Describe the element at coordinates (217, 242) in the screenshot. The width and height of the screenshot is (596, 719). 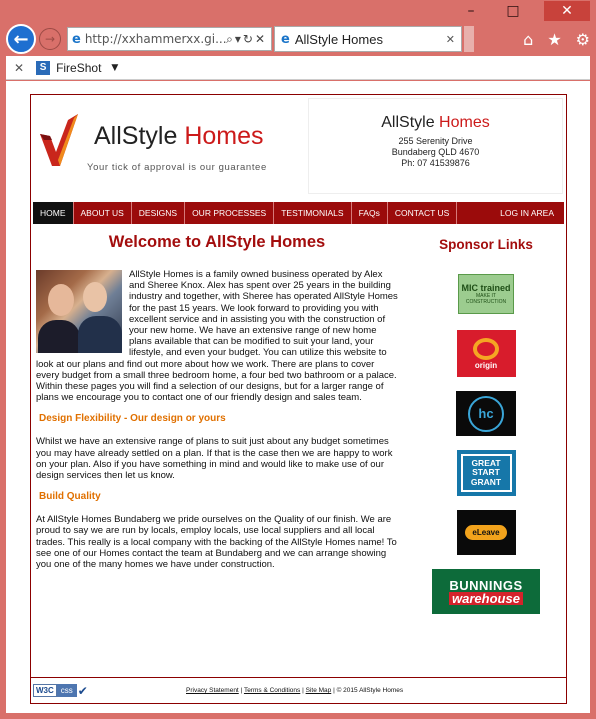
I see `page-title: Welcome to AllStyle Homes` at that location.